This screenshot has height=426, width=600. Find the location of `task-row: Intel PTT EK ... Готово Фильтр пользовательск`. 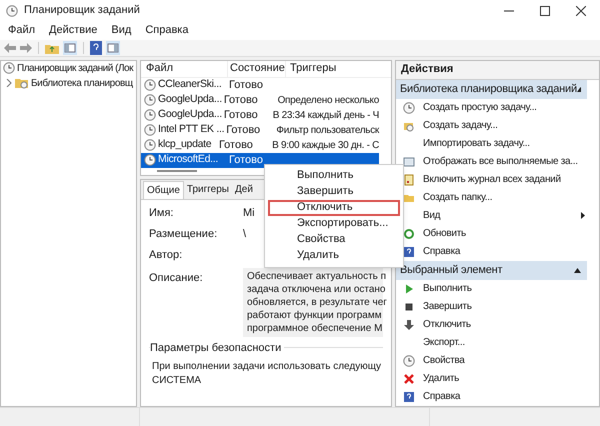

task-row: Intel PTT EK ... Готово Фильтр пользовательск is located at coordinates (260, 130).